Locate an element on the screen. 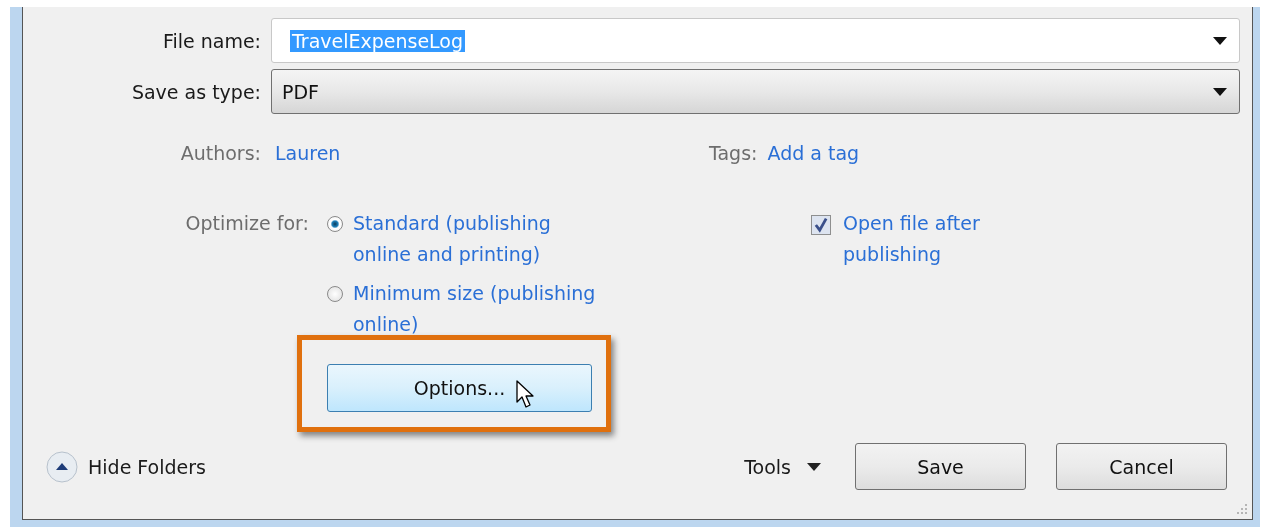  field-label: File name: is located at coordinates (211, 40).